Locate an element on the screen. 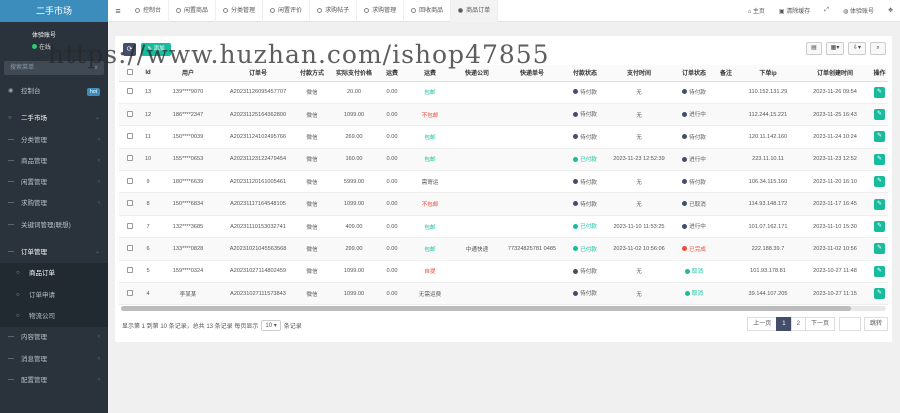 This screenshot has width=900, height=413. table-header: 用户 is located at coordinates (188, 73).